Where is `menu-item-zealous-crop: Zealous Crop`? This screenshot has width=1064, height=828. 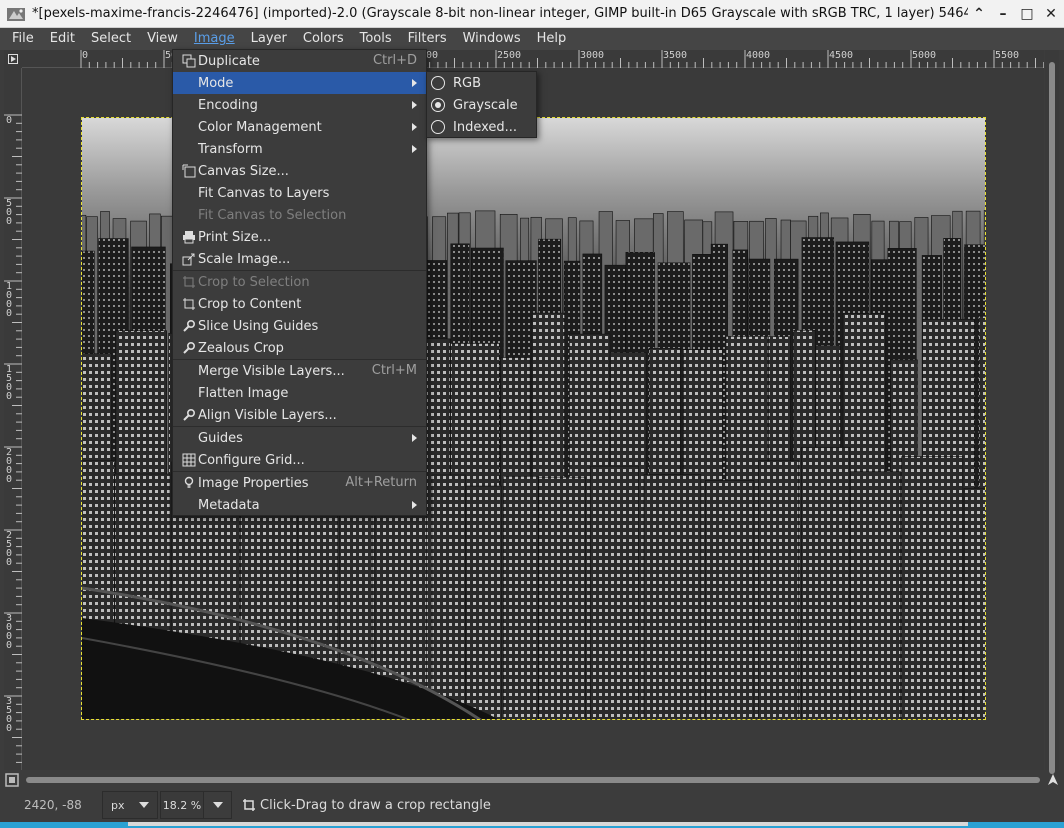
menu-item-zealous-crop: Zealous Crop is located at coordinates (299, 348).